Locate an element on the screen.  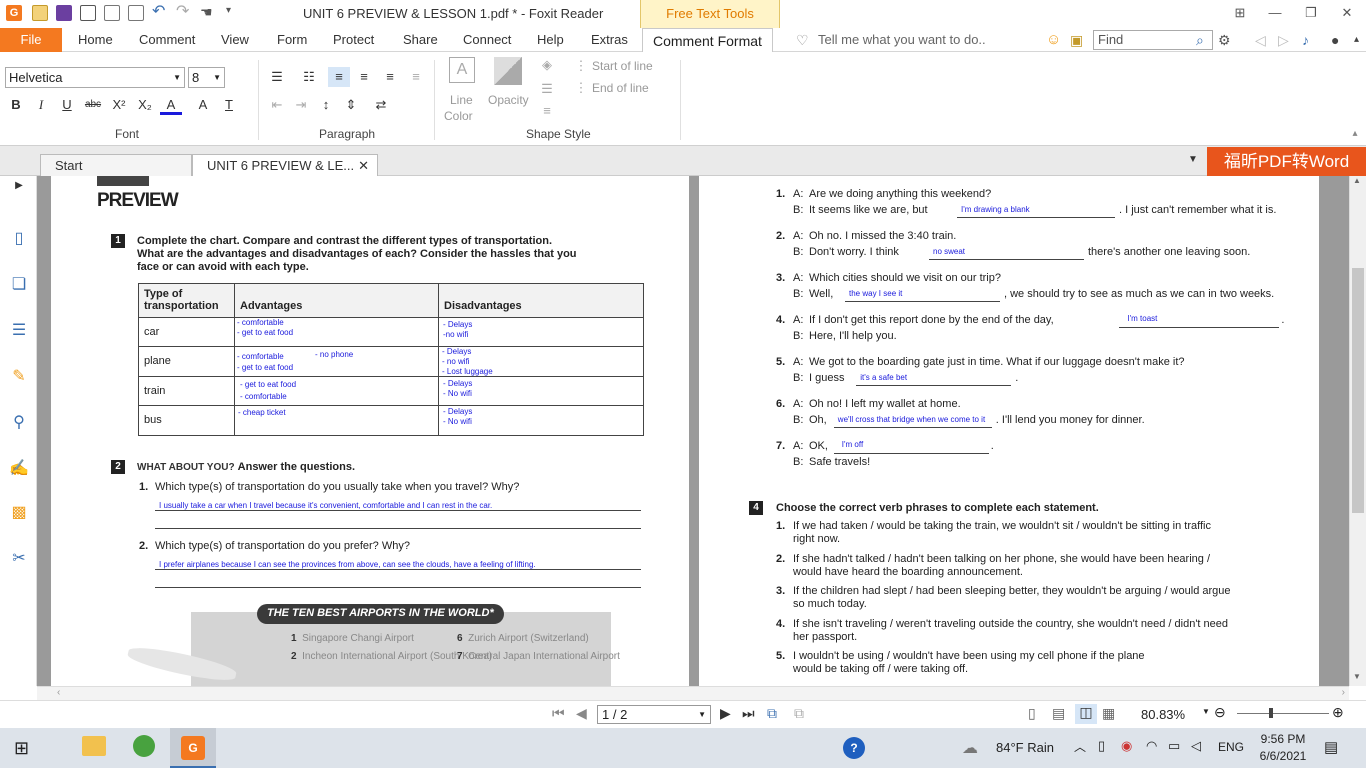
align-left-icon: ≡ is located at coordinates (339, 77).